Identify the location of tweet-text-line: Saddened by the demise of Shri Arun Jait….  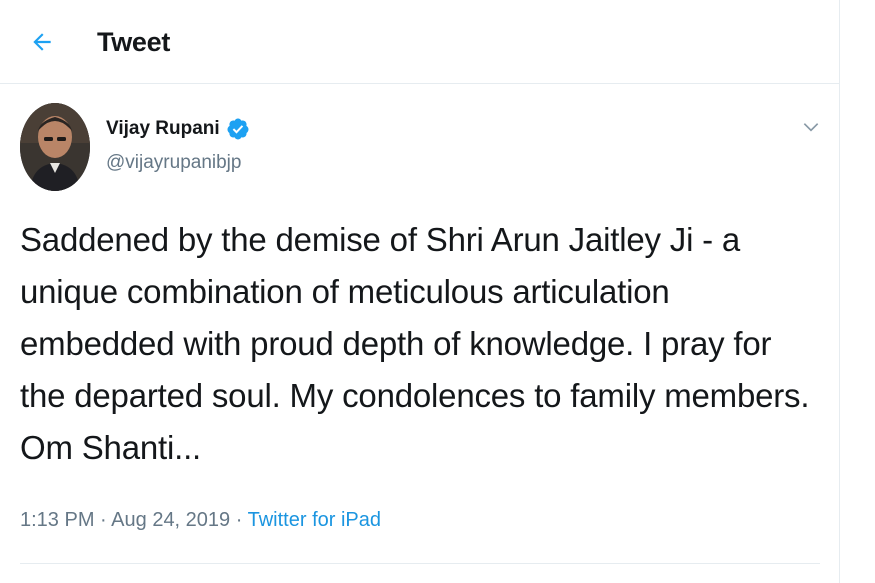
(380, 239).